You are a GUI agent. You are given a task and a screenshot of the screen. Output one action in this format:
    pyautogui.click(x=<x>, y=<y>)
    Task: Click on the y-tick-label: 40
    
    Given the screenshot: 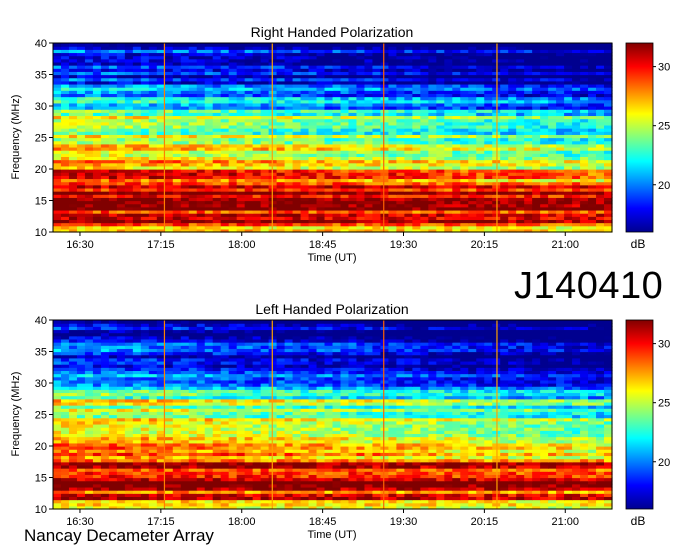 What is the action you would take?
    pyautogui.click(x=41, y=44)
    